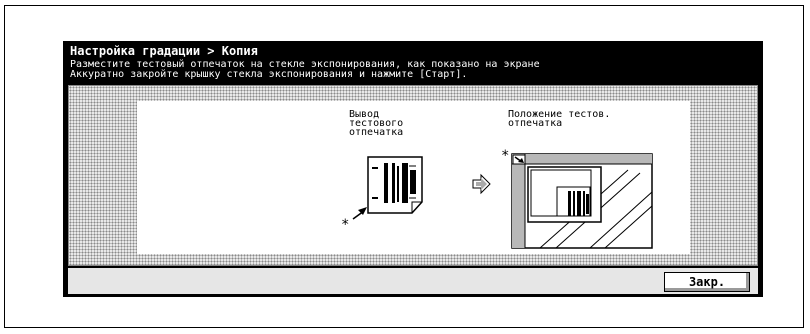 Image resolution: width=810 pixels, height=334 pixels. Describe the element at coordinates (359, 213) in the screenshot. I see `corner-arrow-icon` at that location.